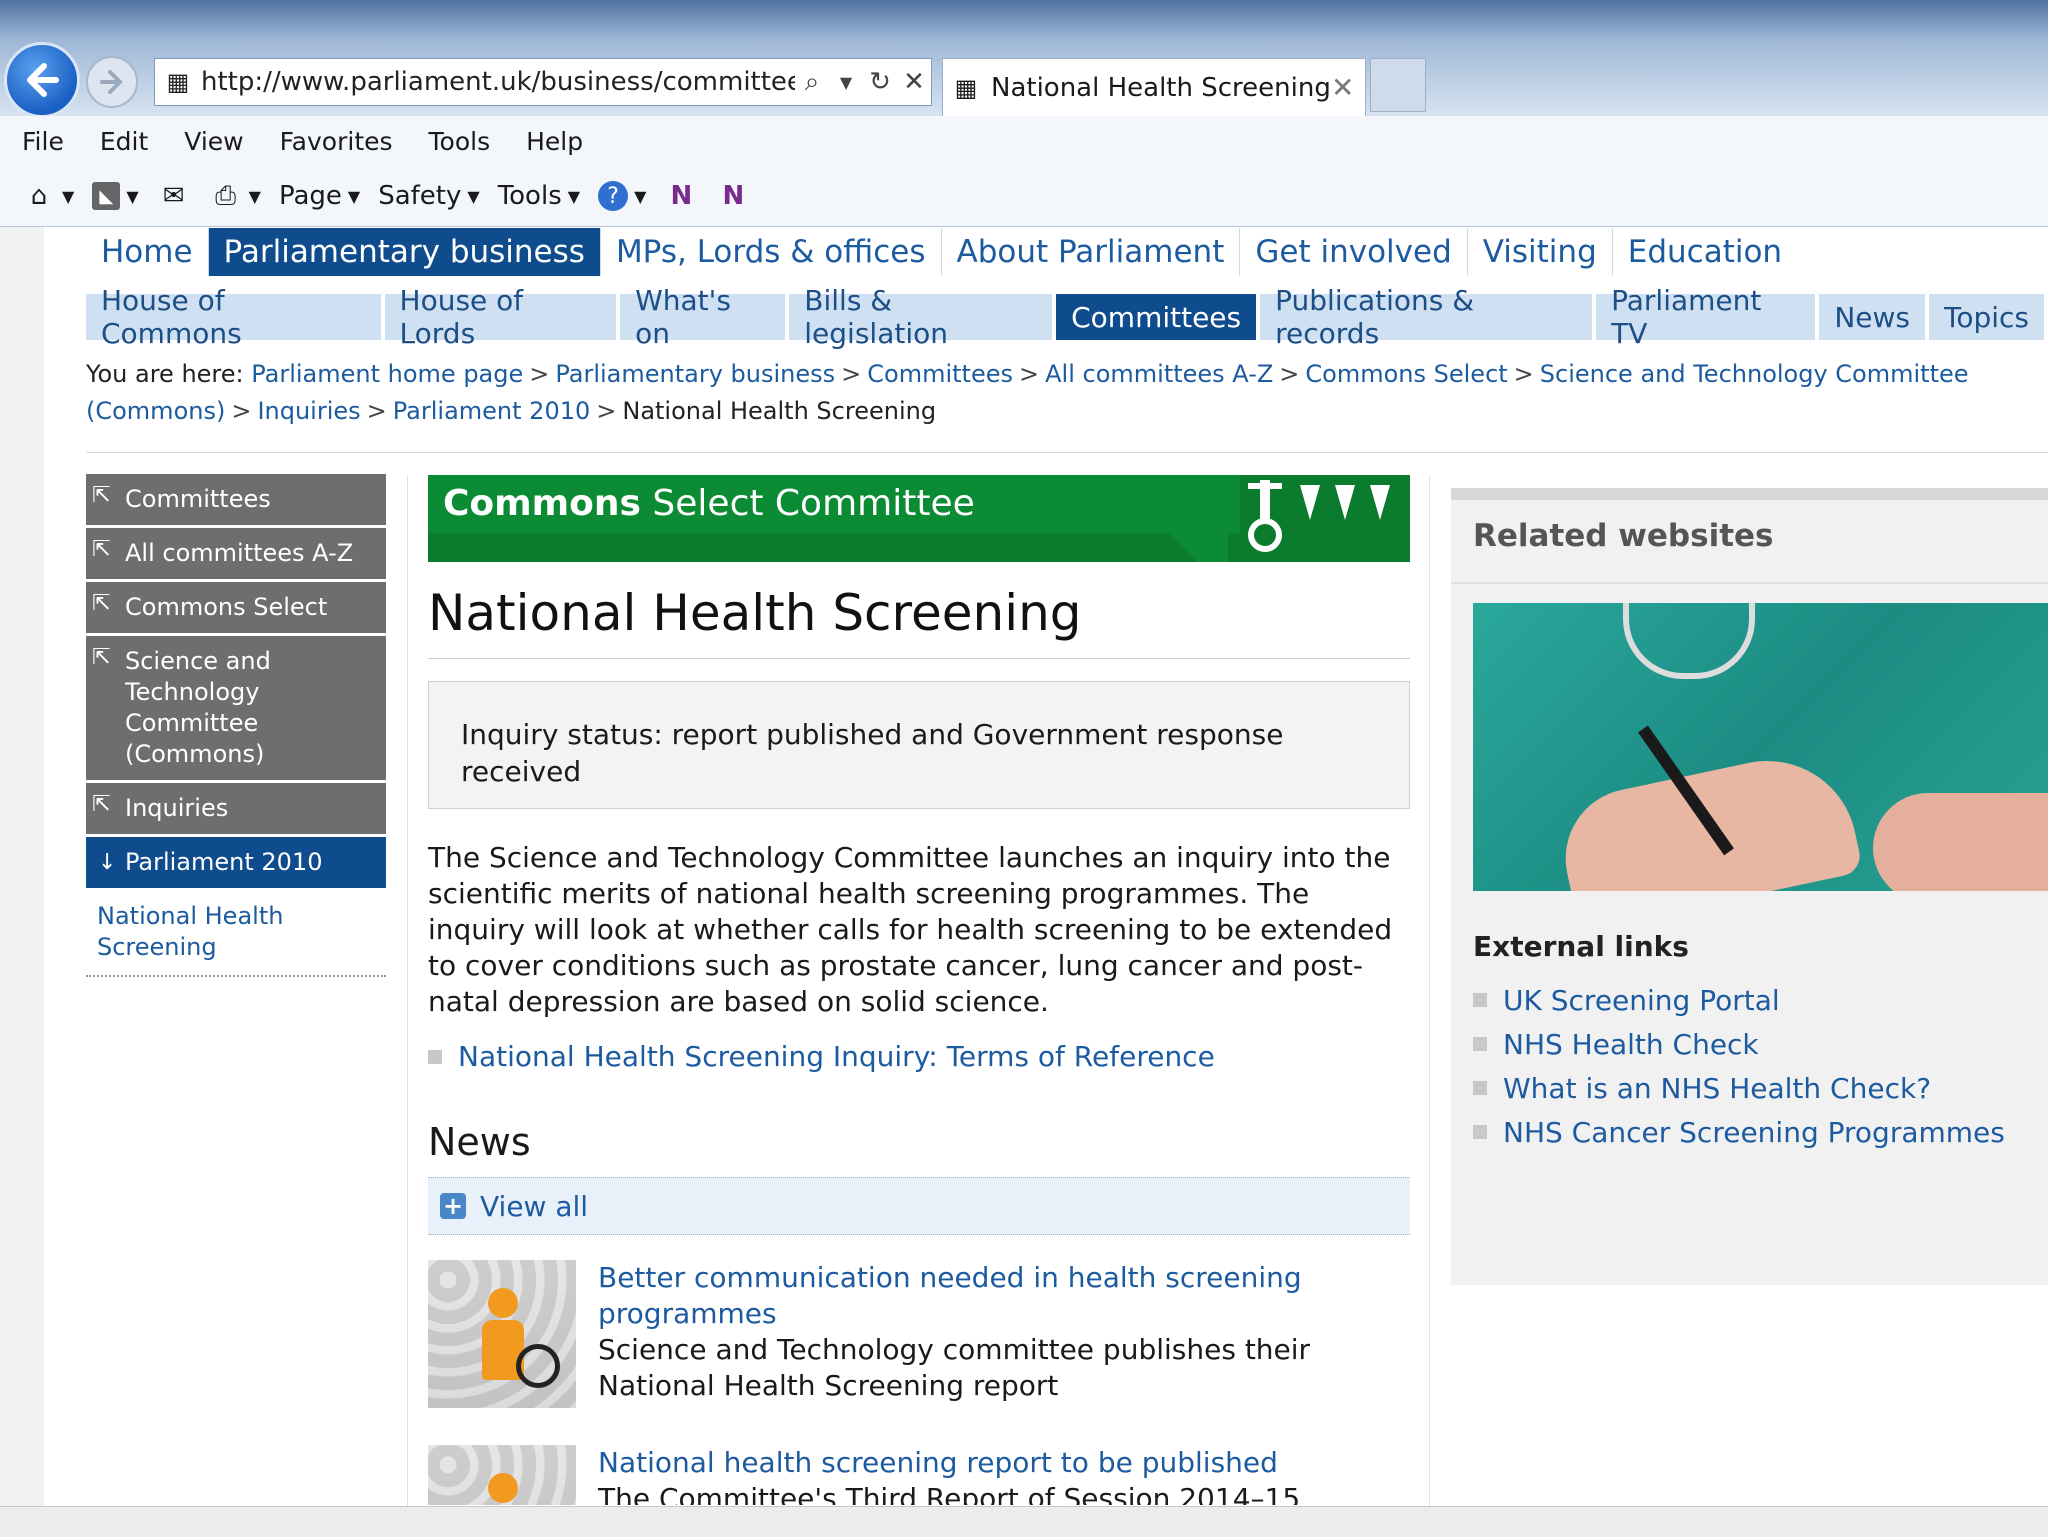 The image size is (2048, 1537). What do you see at coordinates (921, 317) in the screenshot?
I see `subnav-bills-legislation: Bills & legislation` at bounding box center [921, 317].